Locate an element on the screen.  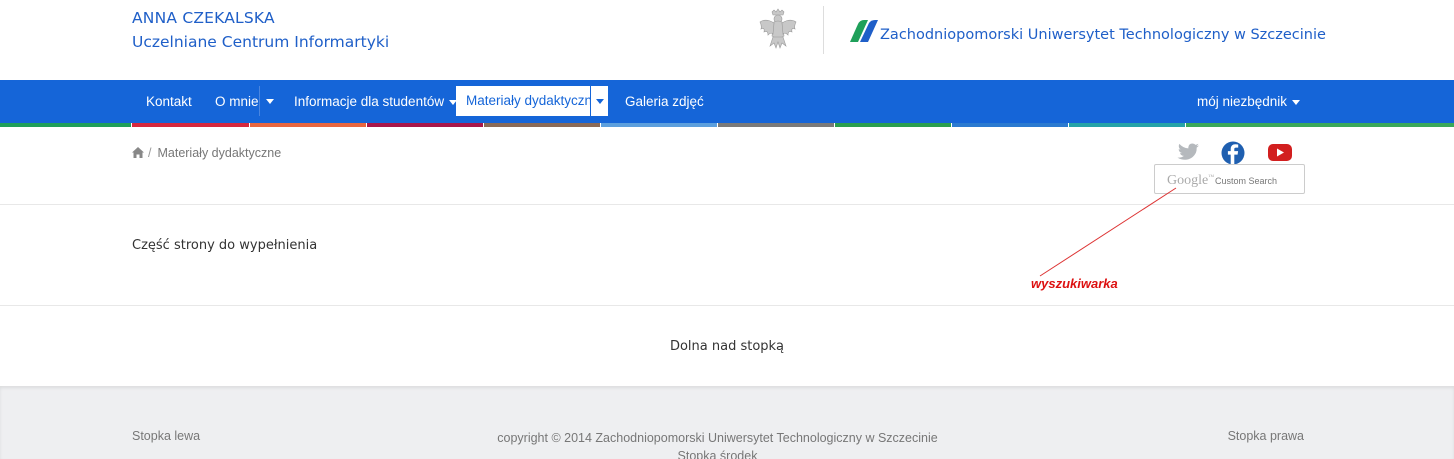
nav-item-informacje: Informacje dla studentów is located at coordinates (376, 101).